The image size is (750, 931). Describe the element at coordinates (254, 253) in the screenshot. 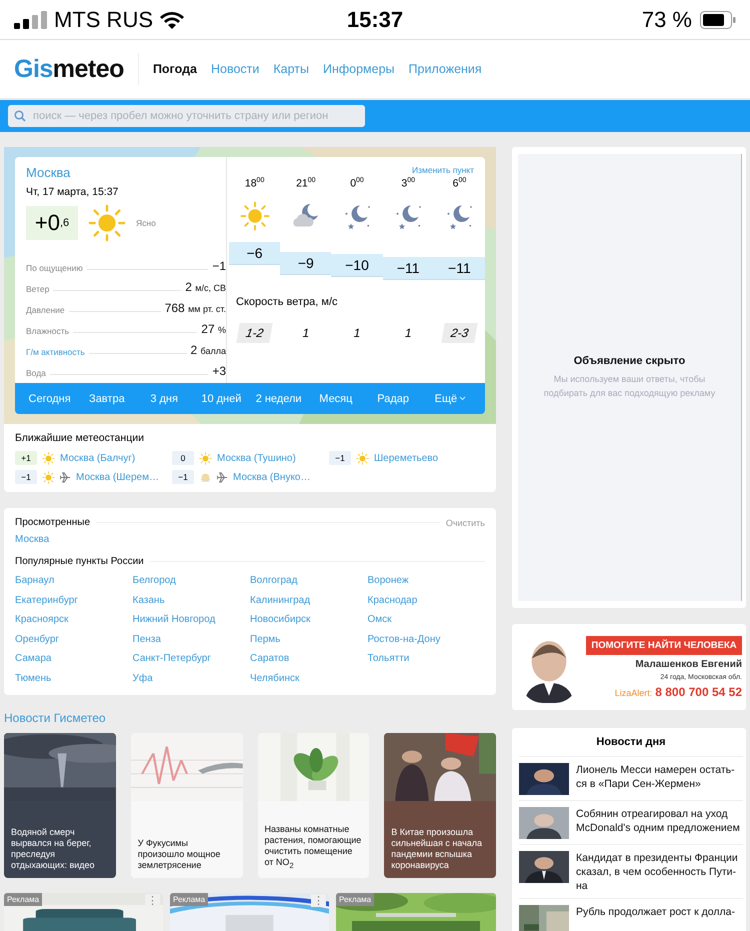

I see `temperature-band: −6` at that location.